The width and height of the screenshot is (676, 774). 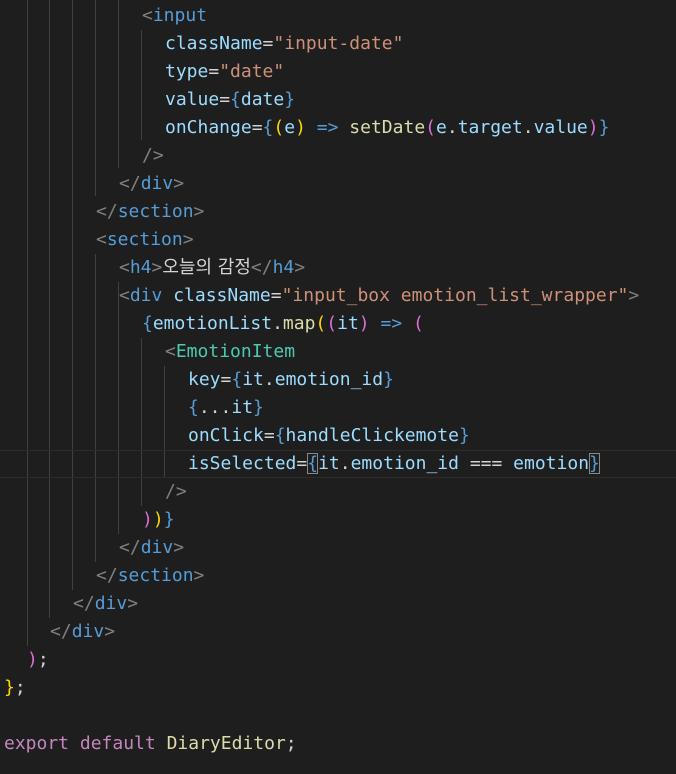 What do you see at coordinates (262, 99) in the screenshot?
I see `identifier: date` at bounding box center [262, 99].